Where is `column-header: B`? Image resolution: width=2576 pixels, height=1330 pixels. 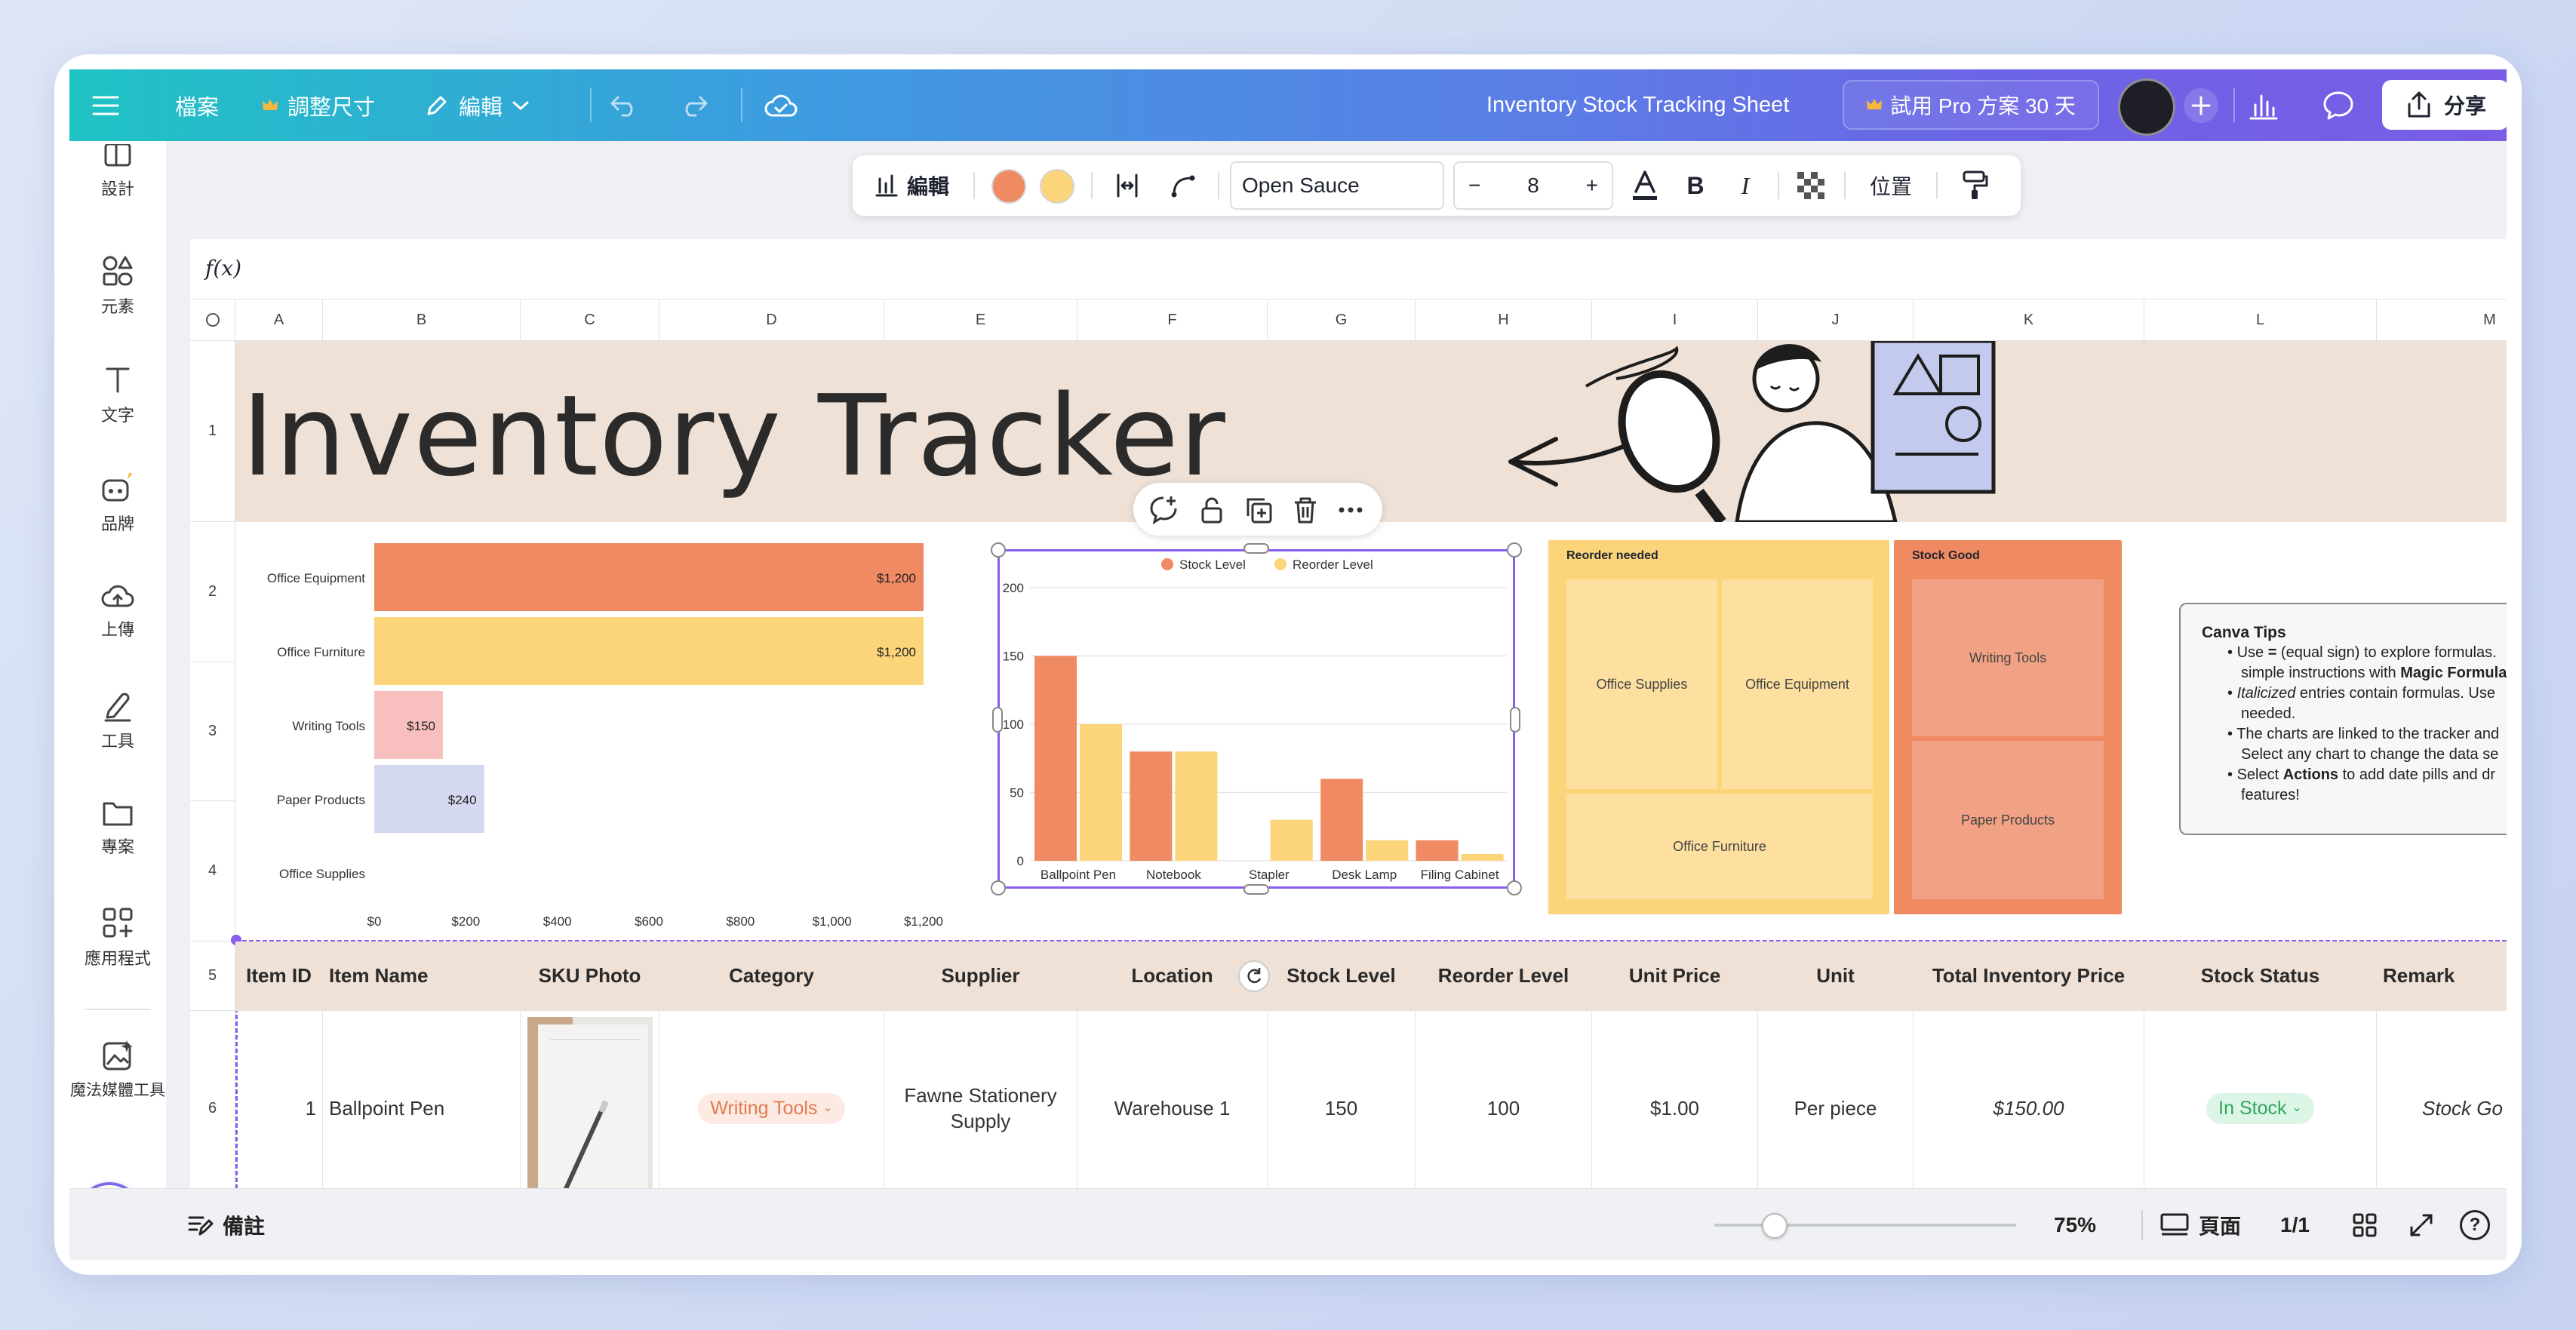
column-header: B is located at coordinates (422, 320).